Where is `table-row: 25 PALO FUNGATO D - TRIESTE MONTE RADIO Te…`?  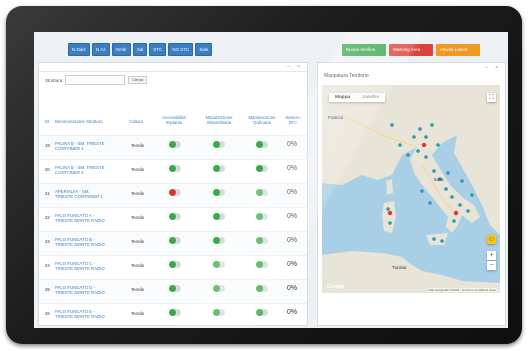 table-row: 25 PALO FUNGATO D - TRIESTE MONTE RADIO Te… is located at coordinates (173, 291).